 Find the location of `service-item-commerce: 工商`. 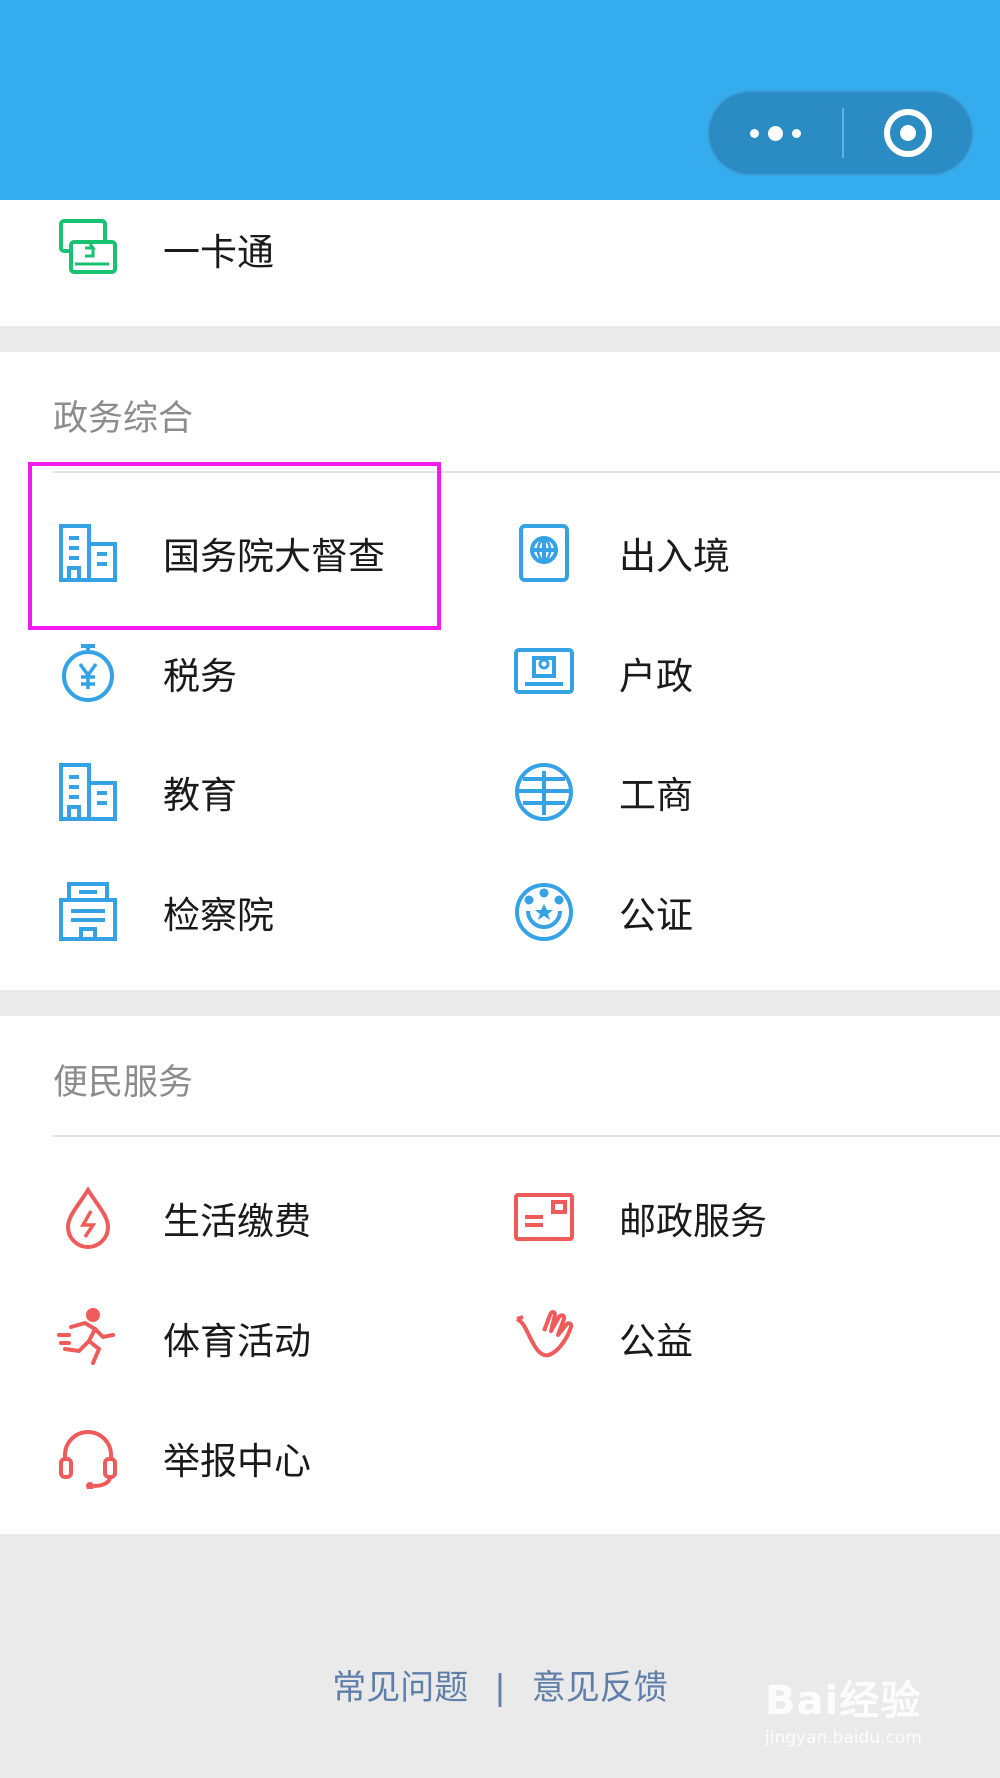

service-item-commerce: 工商 is located at coordinates (603, 792).